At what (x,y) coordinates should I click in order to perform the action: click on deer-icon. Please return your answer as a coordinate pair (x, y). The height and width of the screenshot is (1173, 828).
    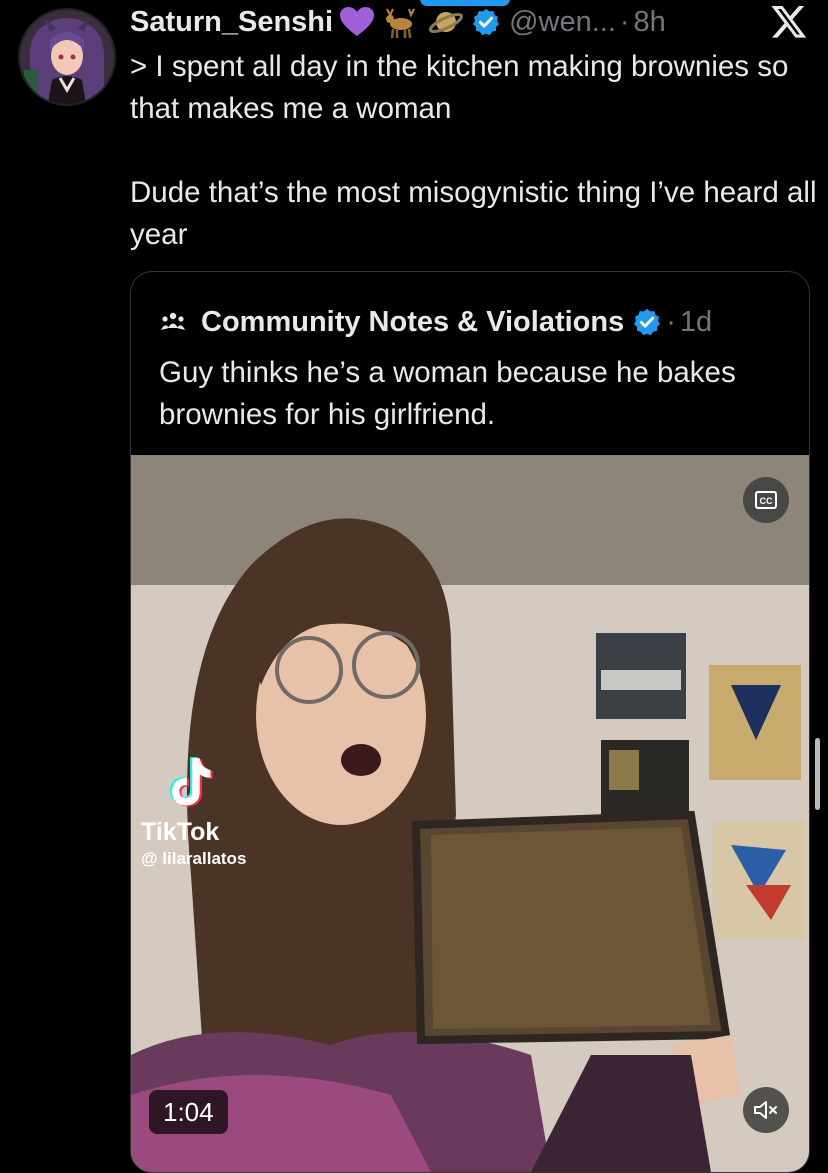
    Looking at the image, I should click on (401, 22).